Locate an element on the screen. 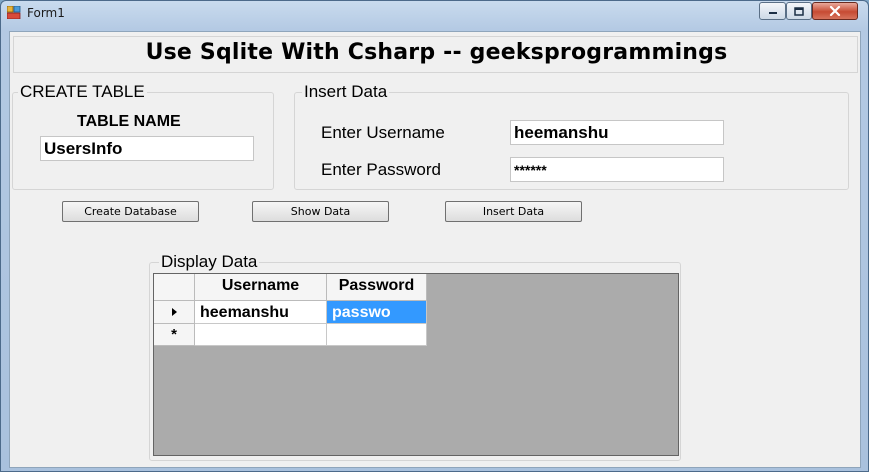 This screenshot has height=472, width=869. column-header-password: Password is located at coordinates (377, 287).